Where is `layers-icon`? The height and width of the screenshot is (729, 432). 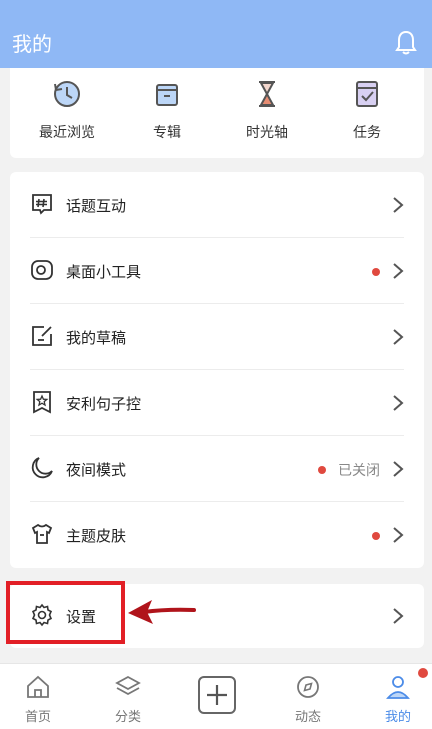 layers-icon is located at coordinates (128, 685).